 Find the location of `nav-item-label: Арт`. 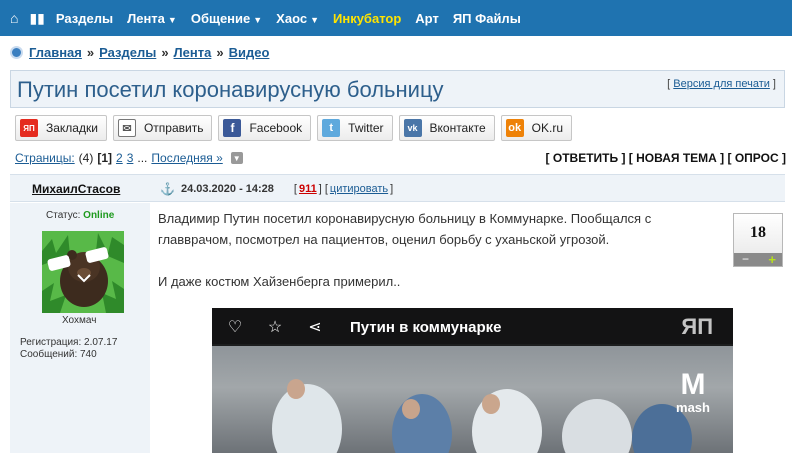

nav-item-label: Арт is located at coordinates (427, 18).